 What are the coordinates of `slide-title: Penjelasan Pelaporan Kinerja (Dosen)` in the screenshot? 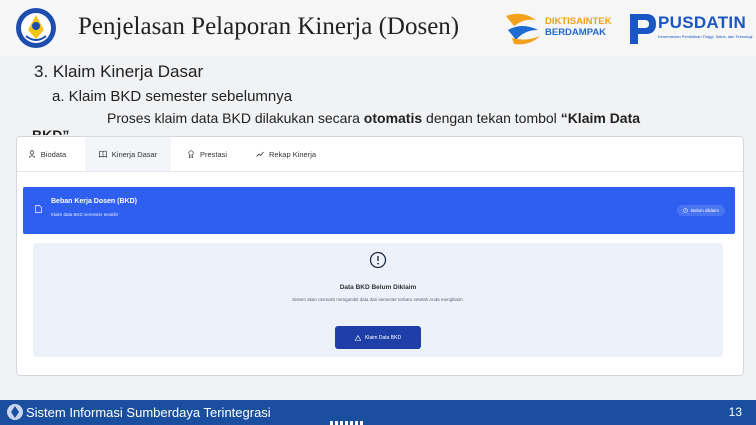 It's located at (269, 26).